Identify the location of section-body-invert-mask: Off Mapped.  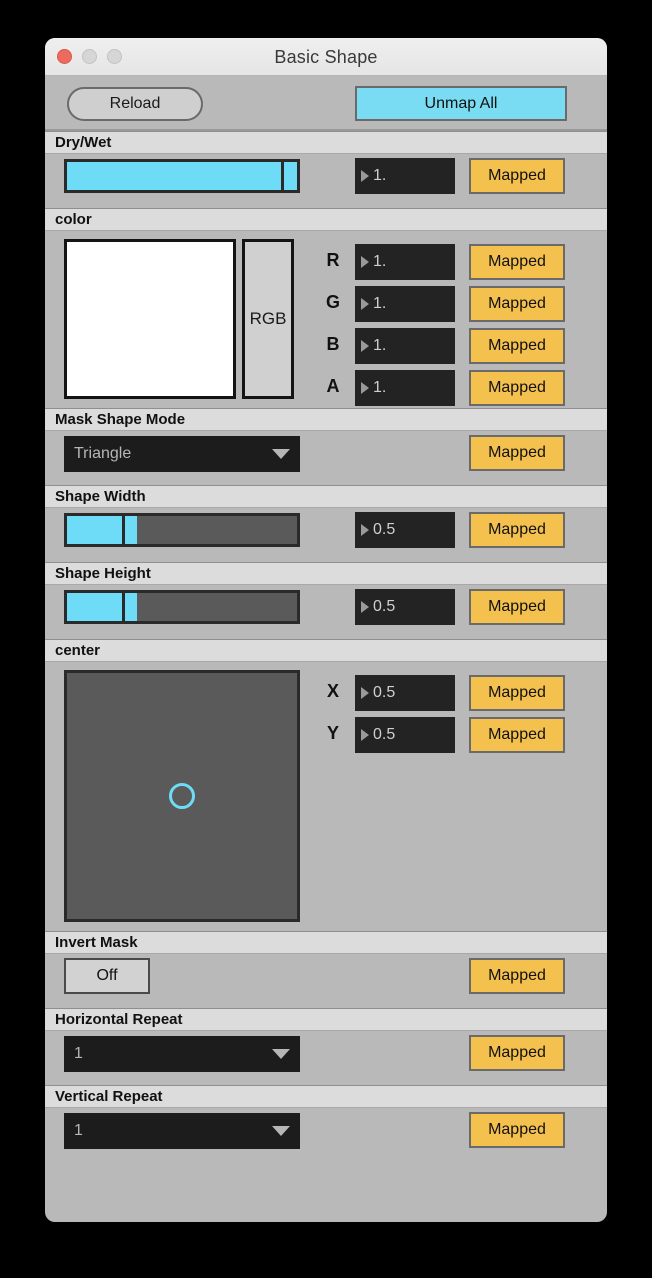
(326, 981).